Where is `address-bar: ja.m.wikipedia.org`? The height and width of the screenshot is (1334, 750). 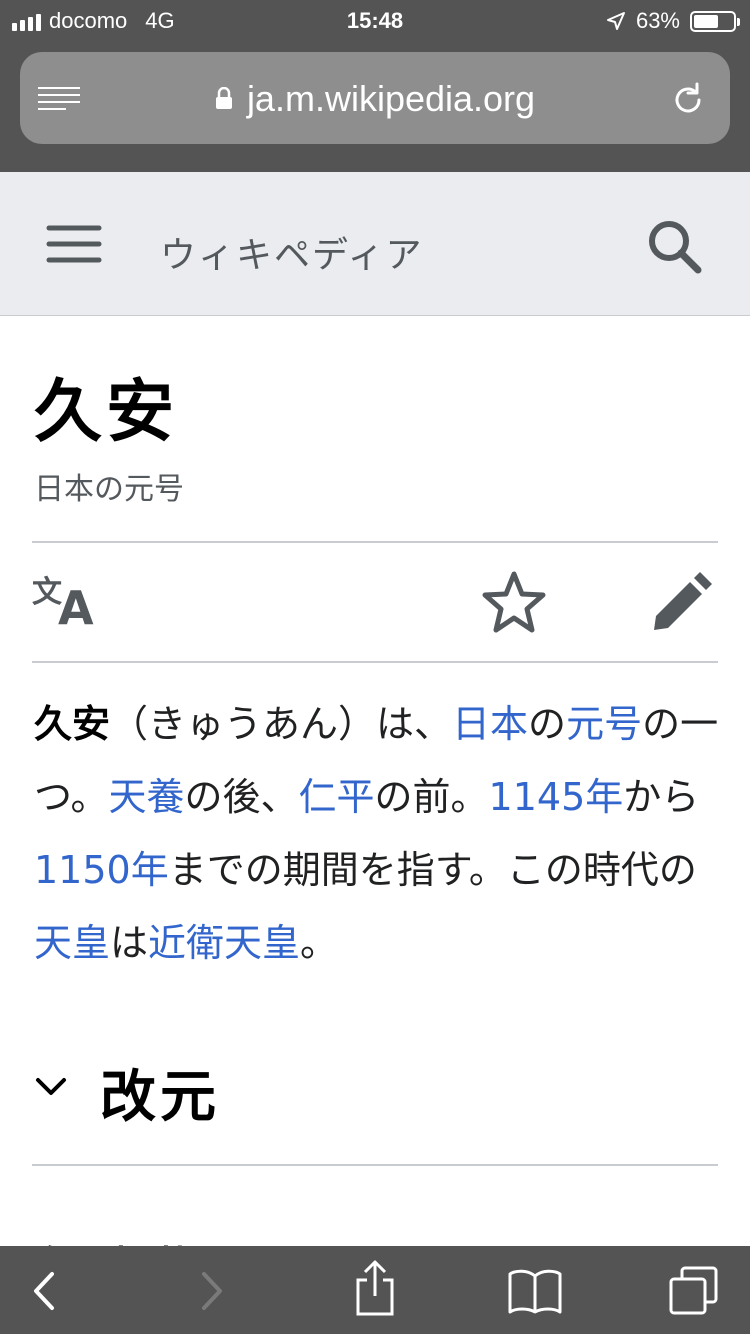
address-bar: ja.m.wikipedia.org is located at coordinates (375, 98).